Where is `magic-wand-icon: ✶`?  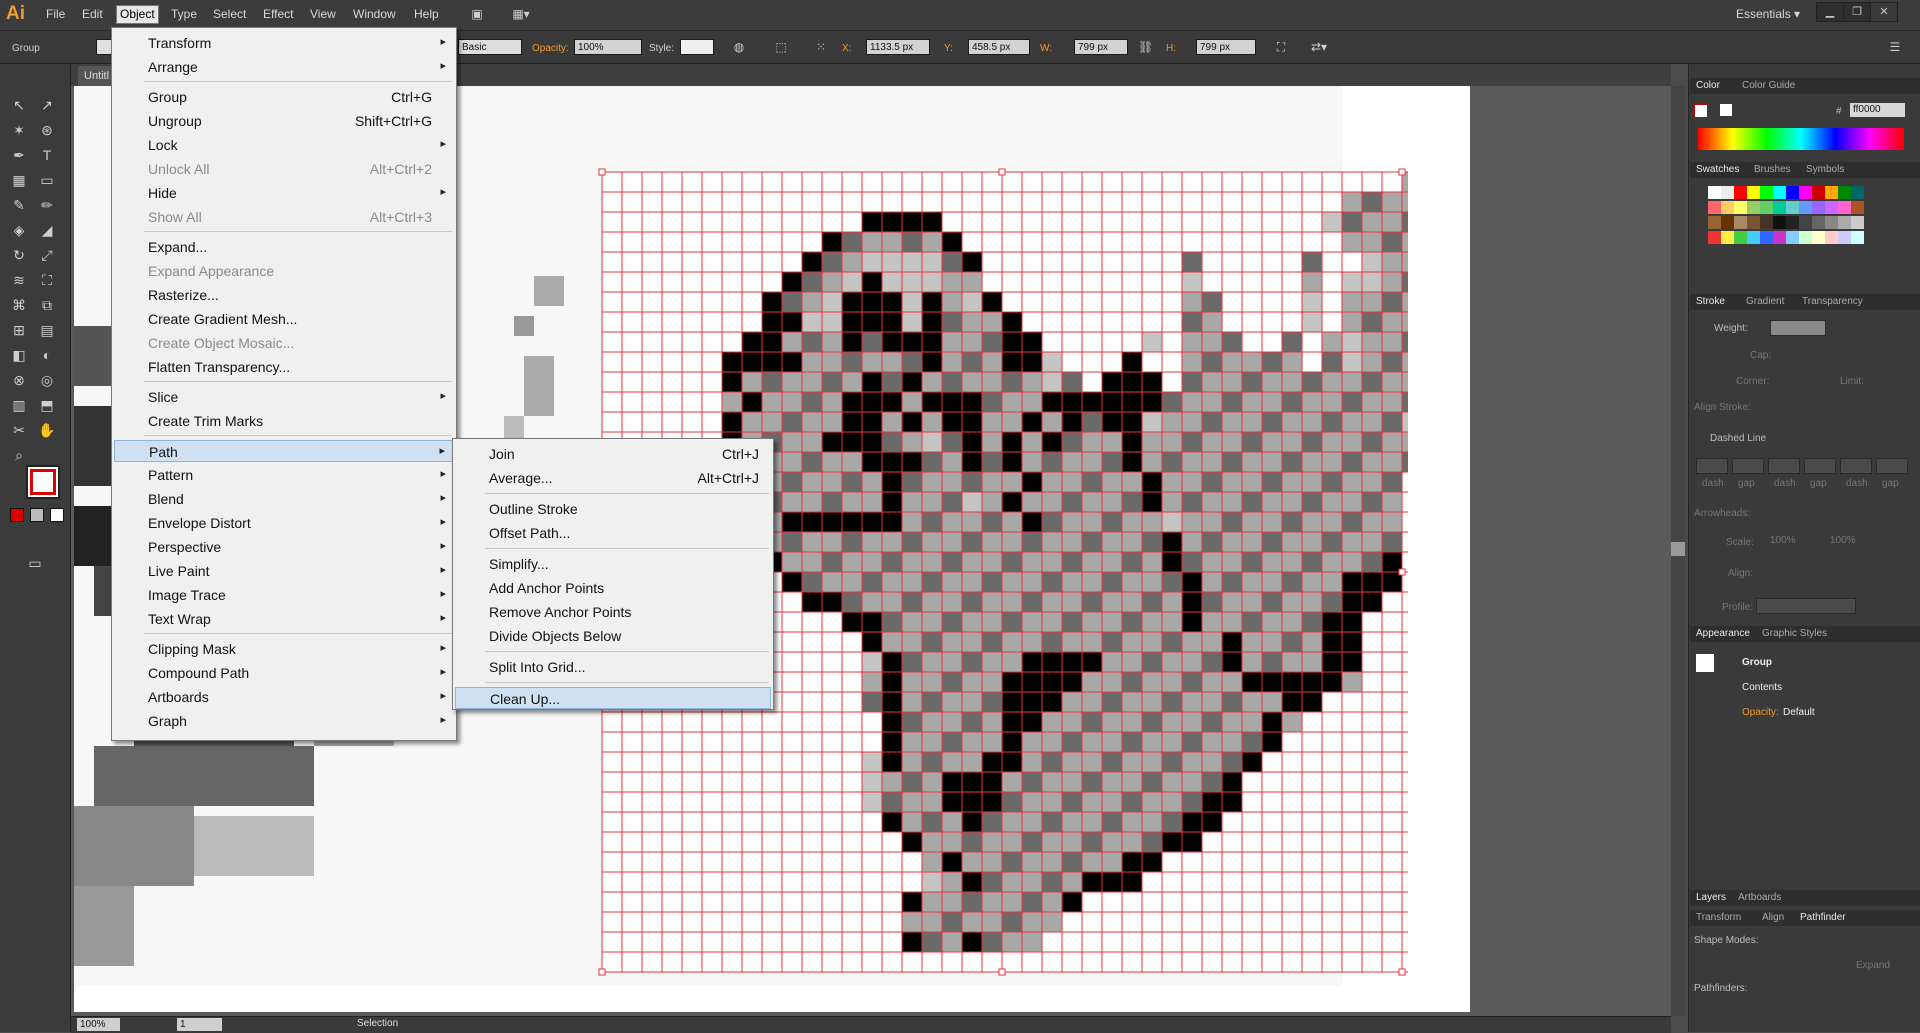 magic-wand-icon: ✶ is located at coordinates (19, 130).